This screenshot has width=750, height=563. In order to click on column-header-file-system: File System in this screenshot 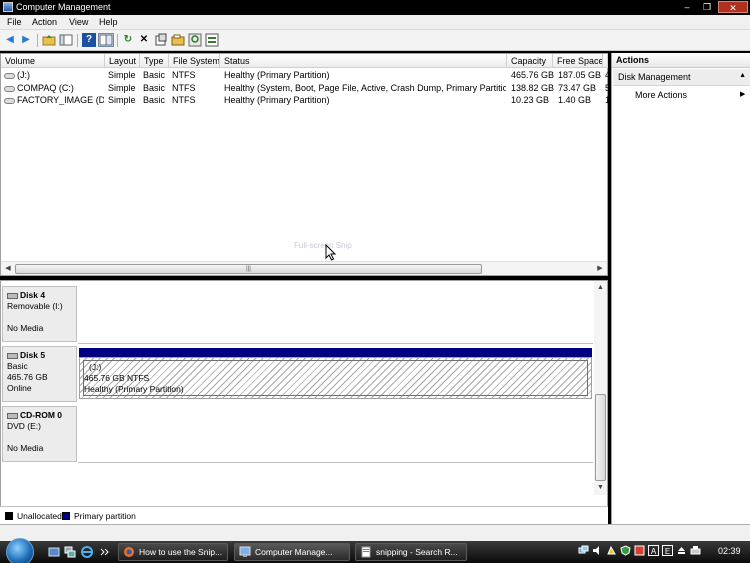, I will do `click(194, 61)`.